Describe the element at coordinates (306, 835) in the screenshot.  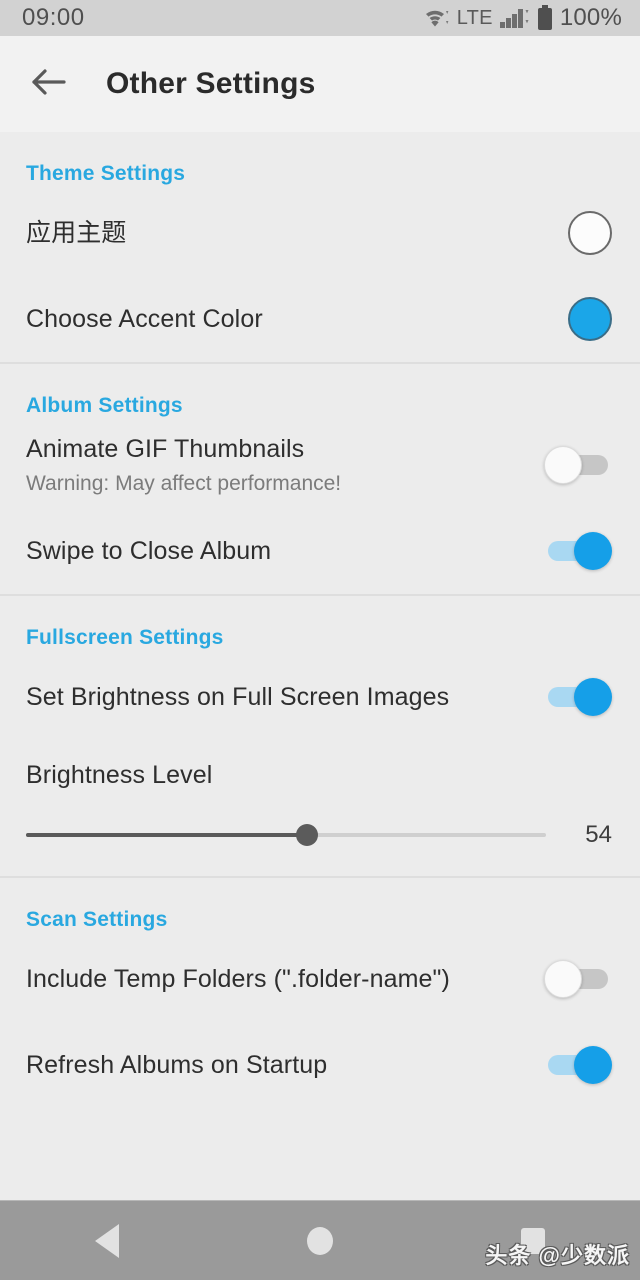
I see `slider-knob` at that location.